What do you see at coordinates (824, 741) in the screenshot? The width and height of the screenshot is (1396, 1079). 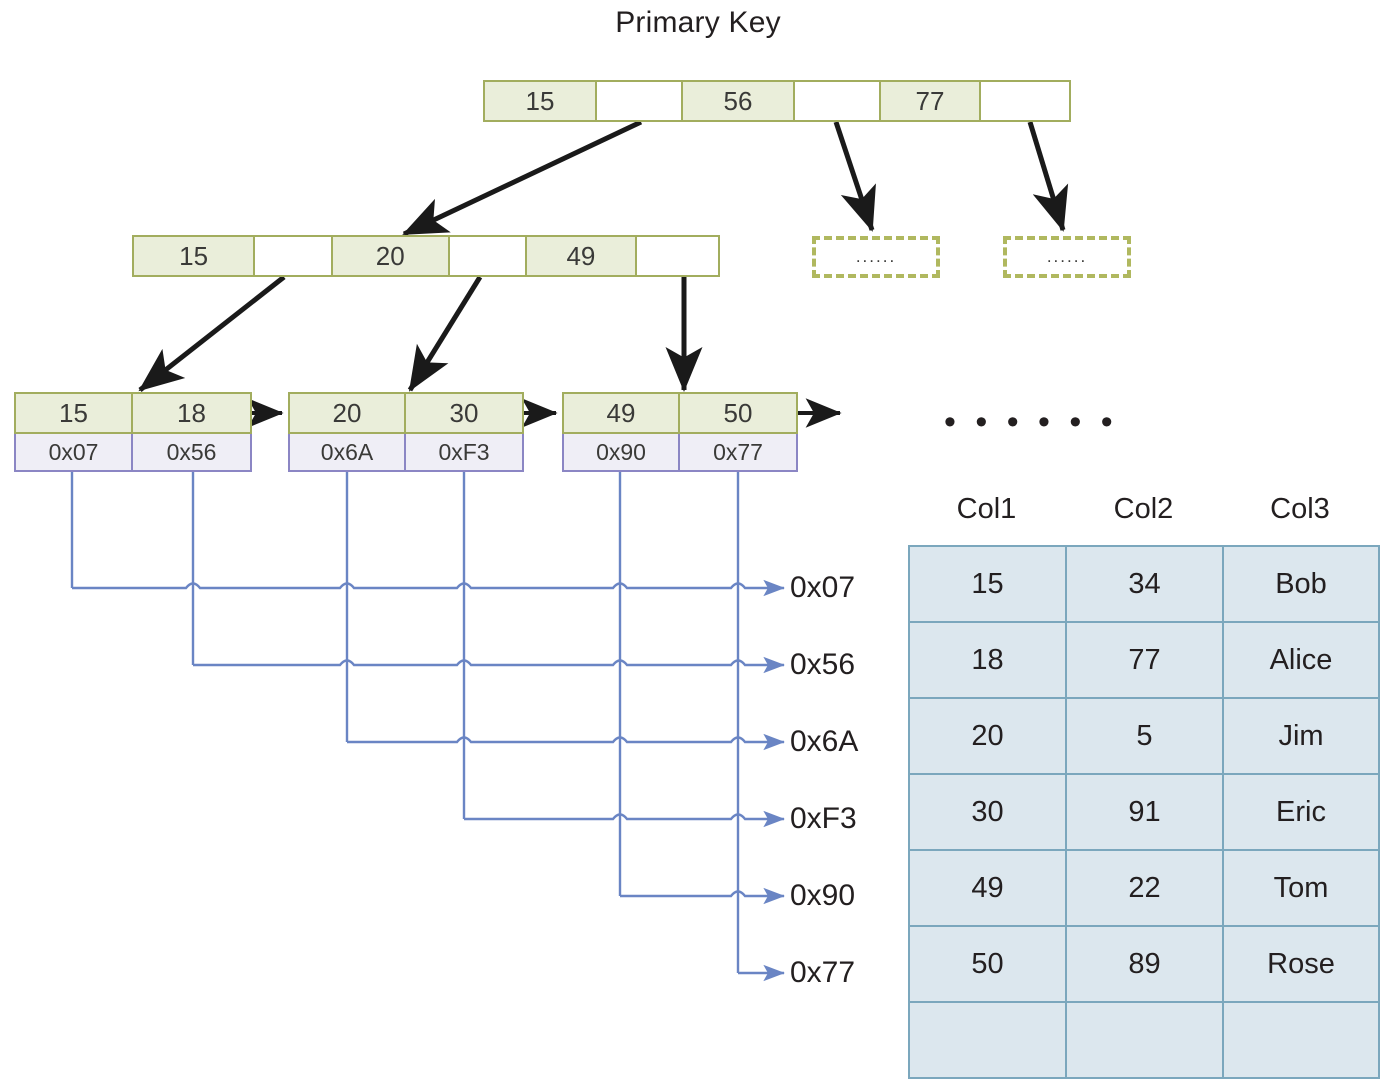 I see `address-label-2: 0x6A` at bounding box center [824, 741].